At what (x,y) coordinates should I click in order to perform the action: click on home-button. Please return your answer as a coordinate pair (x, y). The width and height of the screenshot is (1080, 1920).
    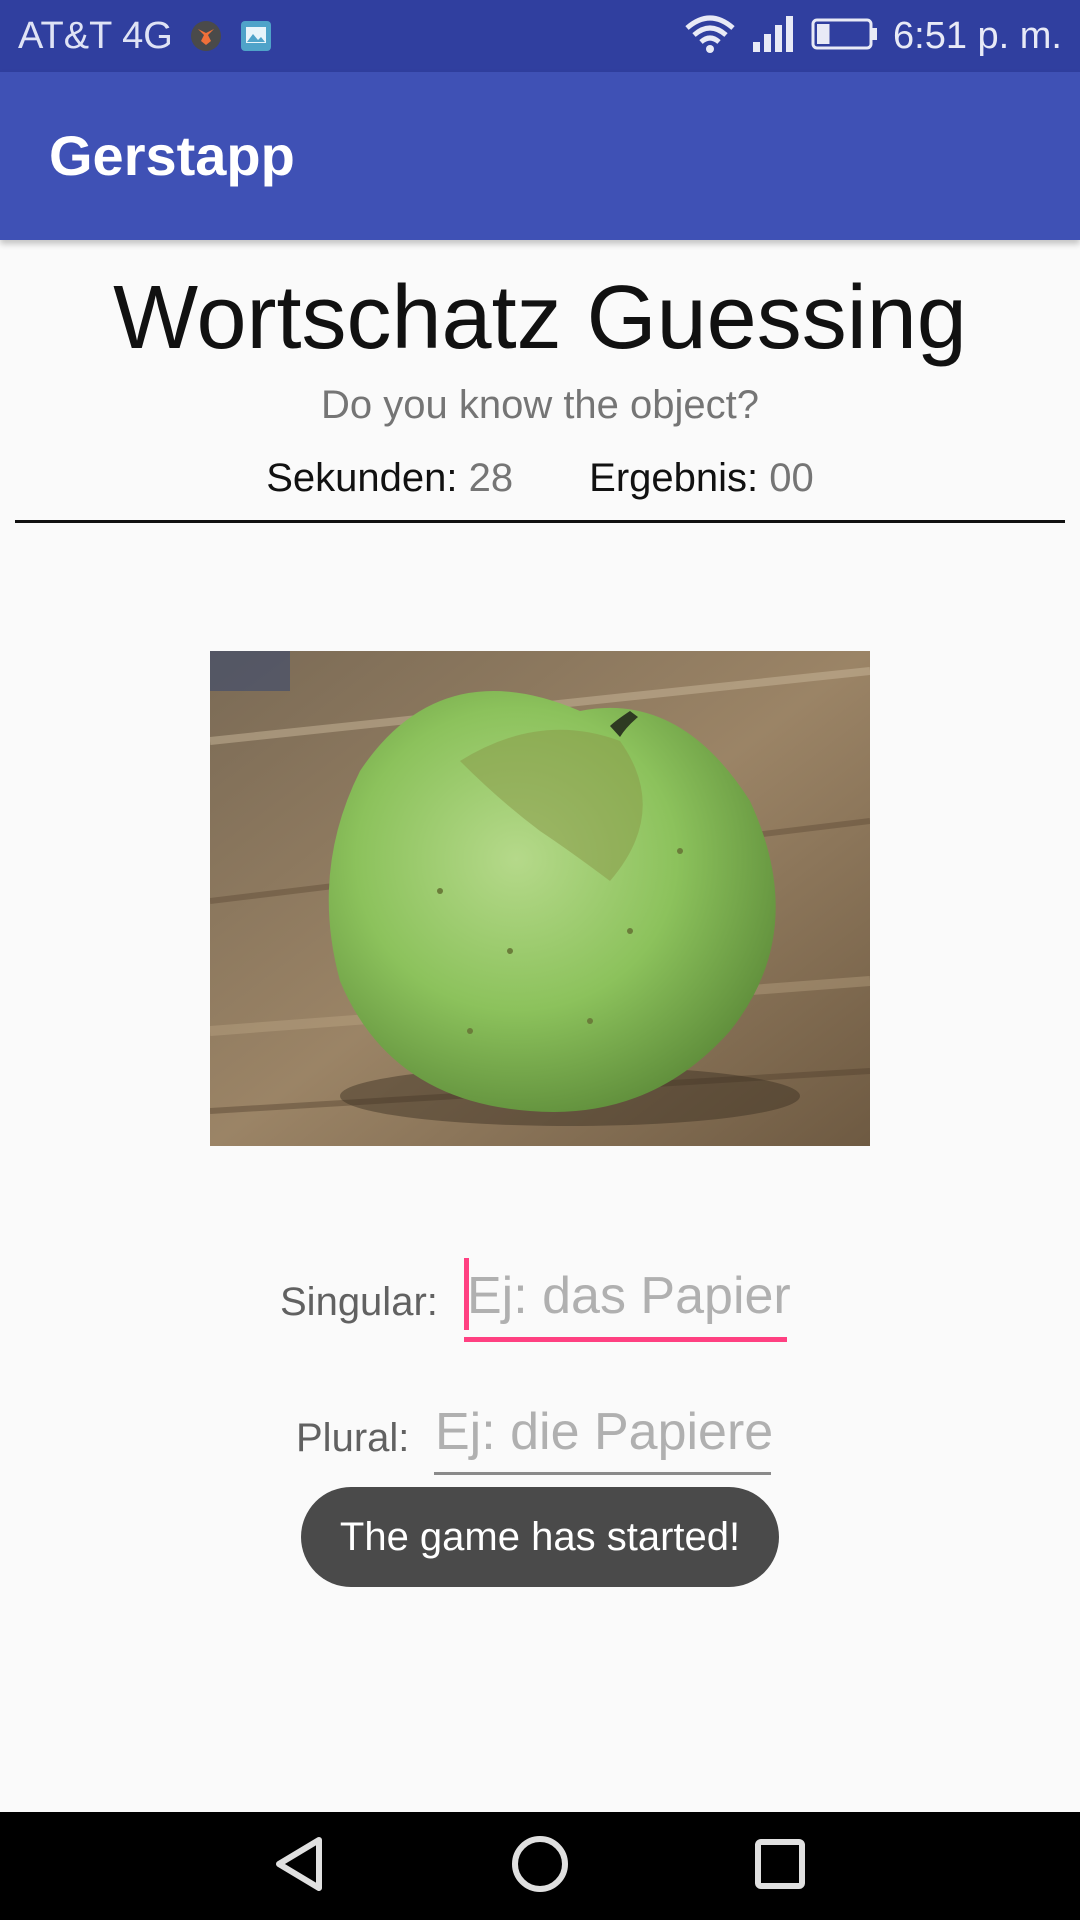
    Looking at the image, I should click on (540, 1866).